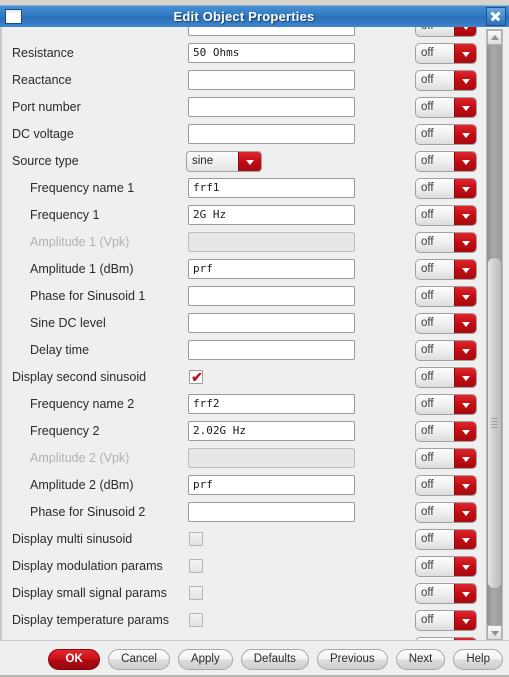  What do you see at coordinates (420, 659) in the screenshot?
I see `next-button: Next` at bounding box center [420, 659].